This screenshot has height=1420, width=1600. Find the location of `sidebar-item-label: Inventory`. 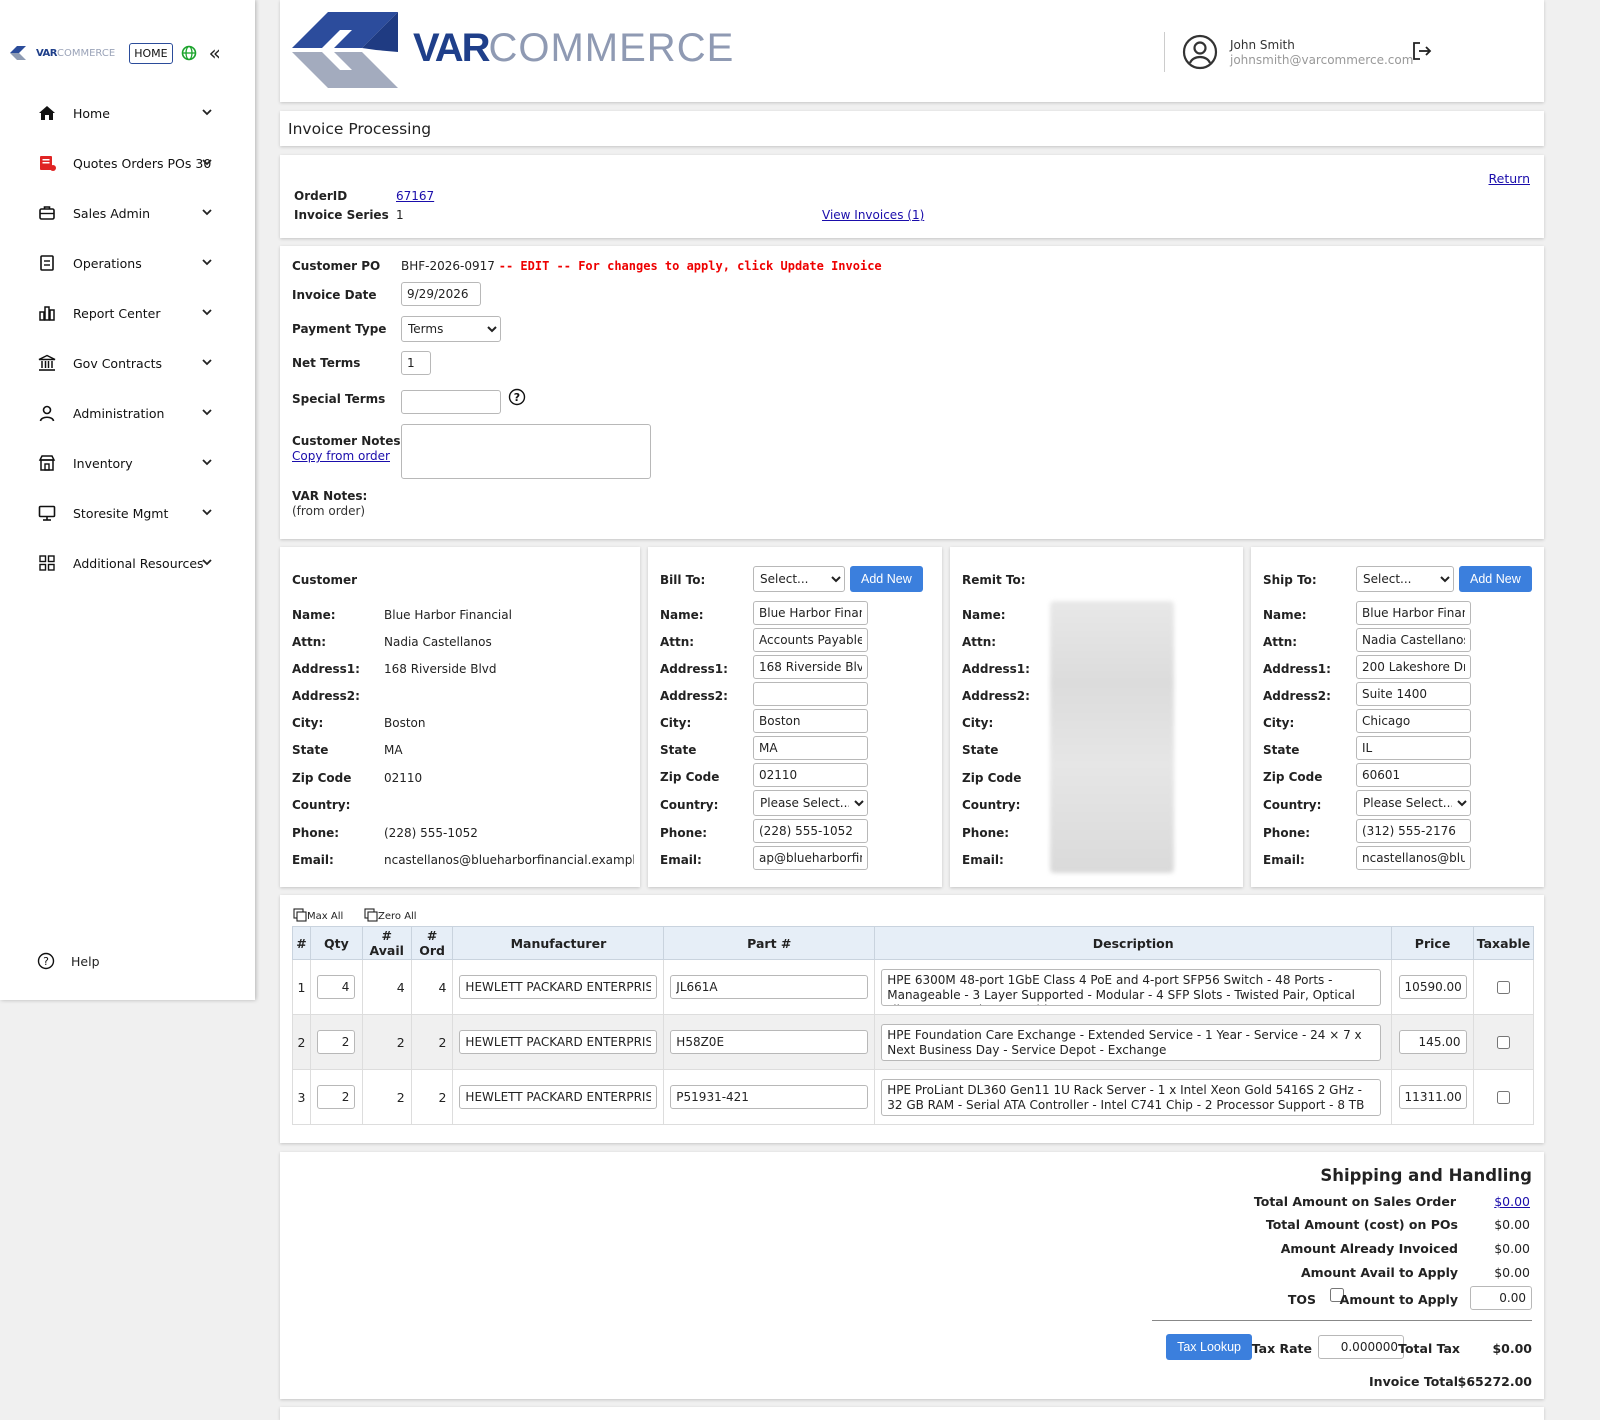

sidebar-item-label: Inventory is located at coordinates (103, 463).